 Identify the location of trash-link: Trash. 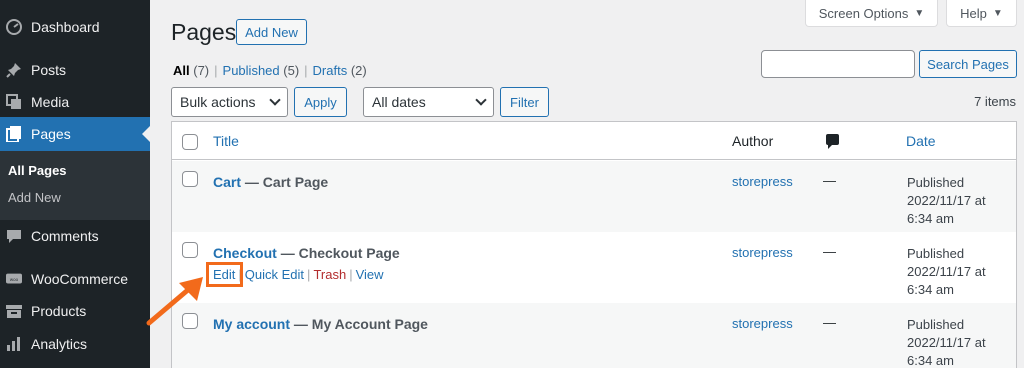
(329, 274).